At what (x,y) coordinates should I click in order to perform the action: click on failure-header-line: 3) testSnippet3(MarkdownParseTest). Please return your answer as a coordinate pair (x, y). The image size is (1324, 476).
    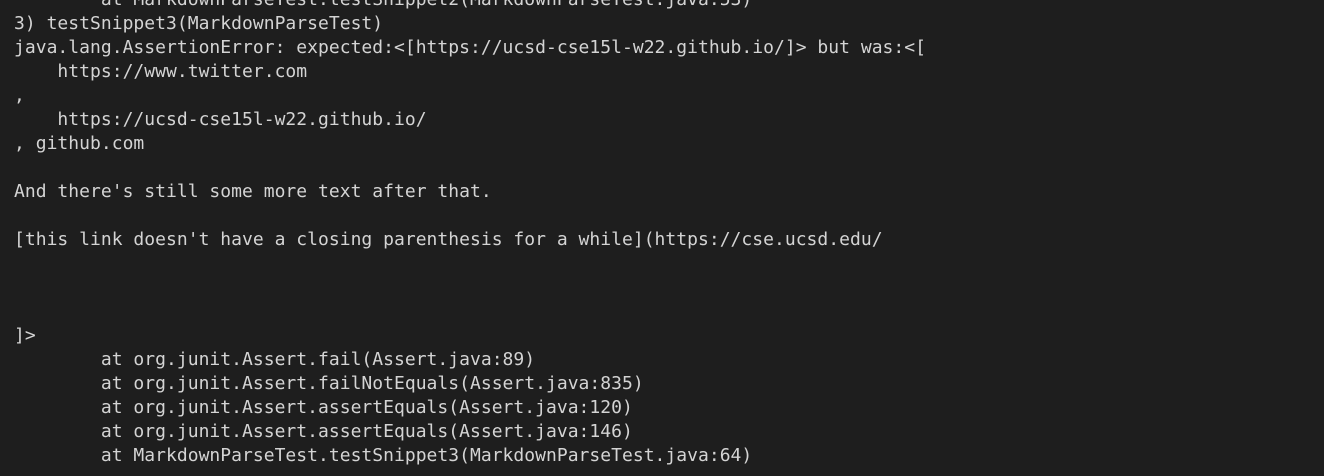
    Looking at the image, I should click on (199, 23).